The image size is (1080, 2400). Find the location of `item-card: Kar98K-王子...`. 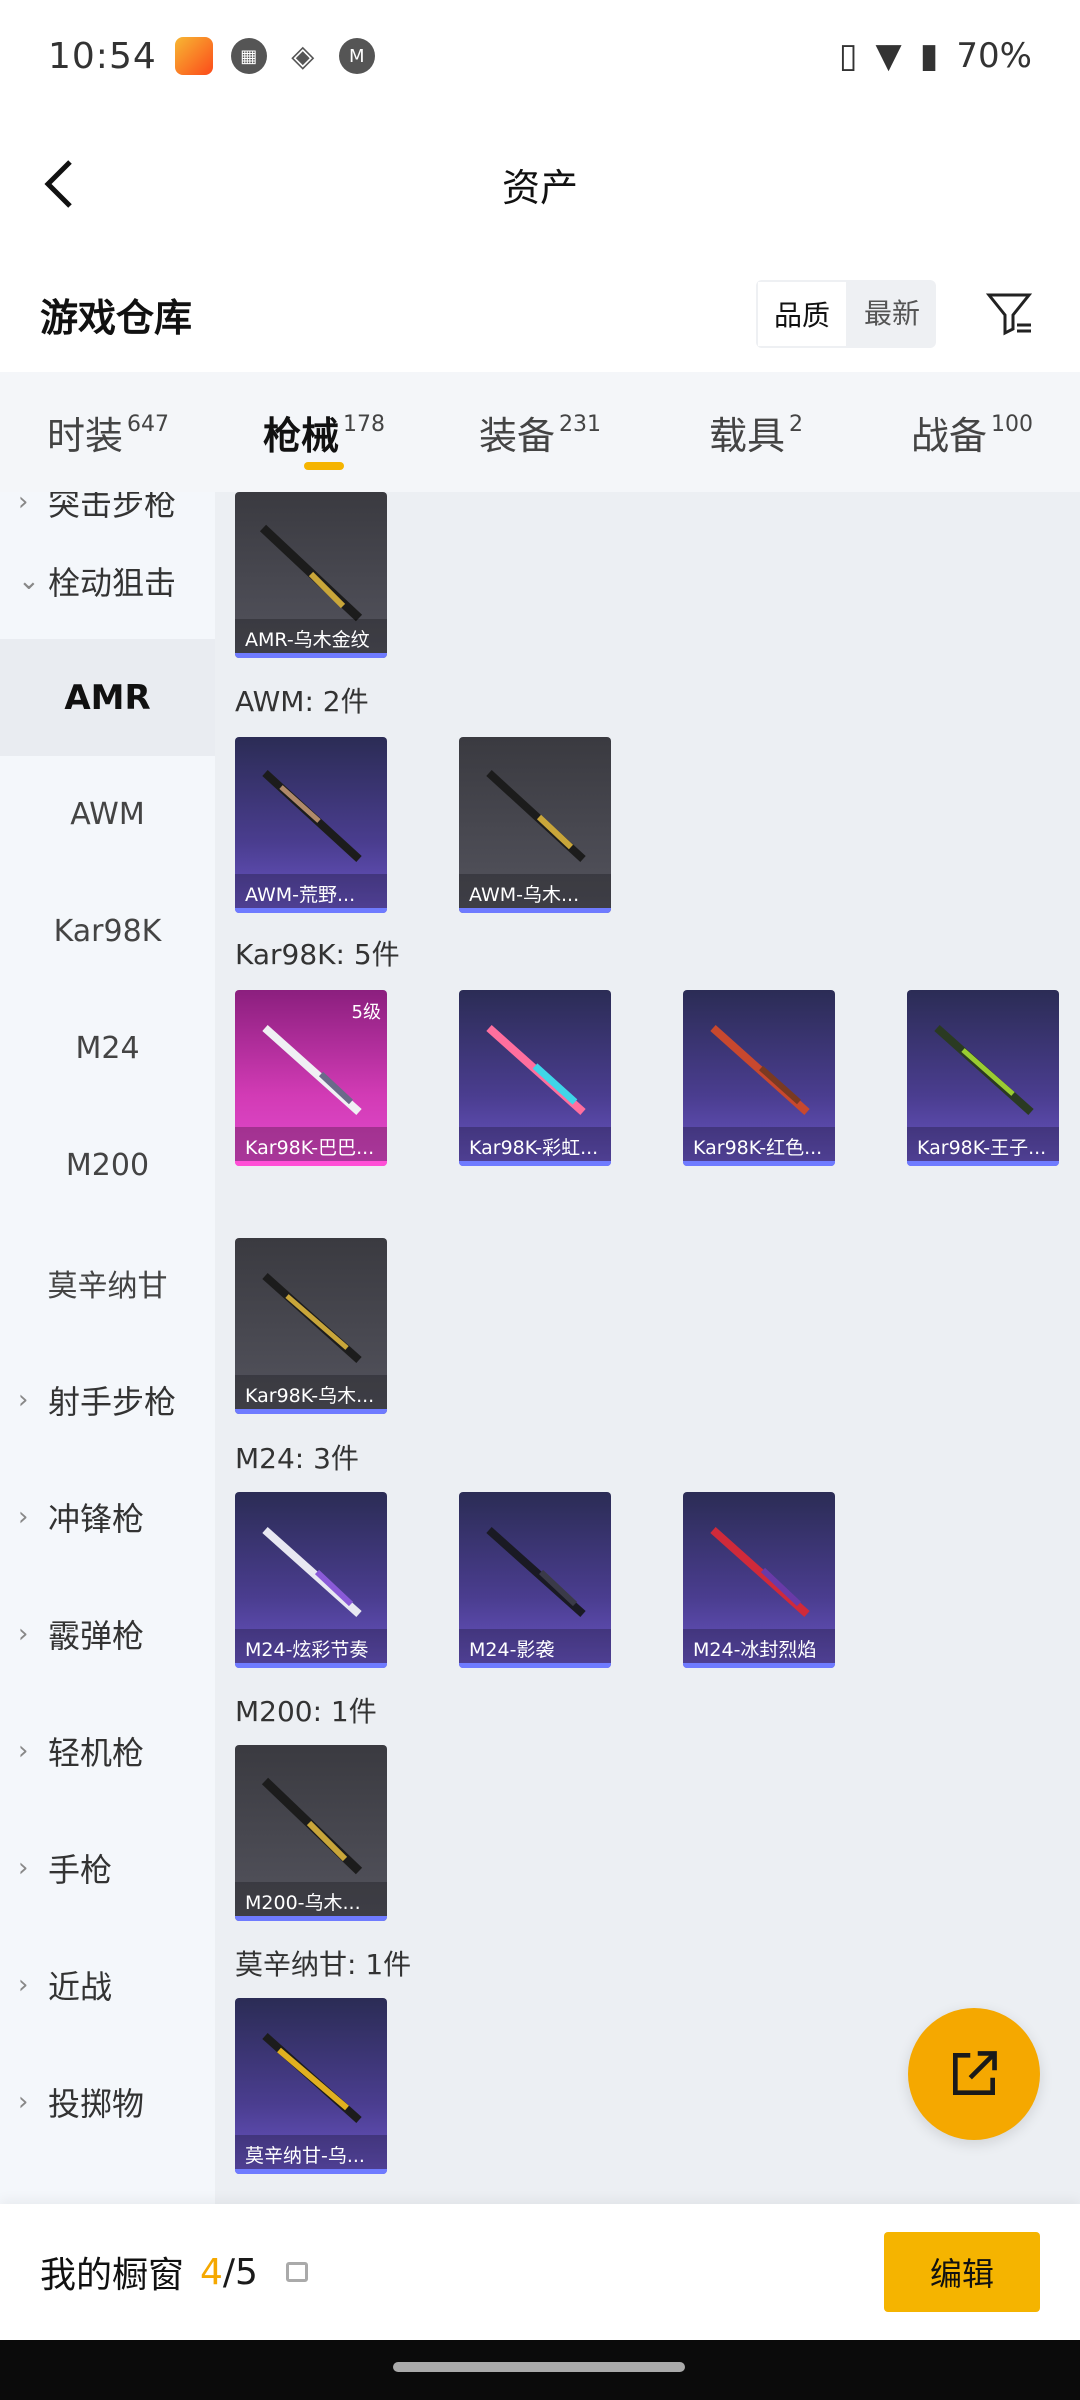

item-card: Kar98K-王子... is located at coordinates (983, 1078).